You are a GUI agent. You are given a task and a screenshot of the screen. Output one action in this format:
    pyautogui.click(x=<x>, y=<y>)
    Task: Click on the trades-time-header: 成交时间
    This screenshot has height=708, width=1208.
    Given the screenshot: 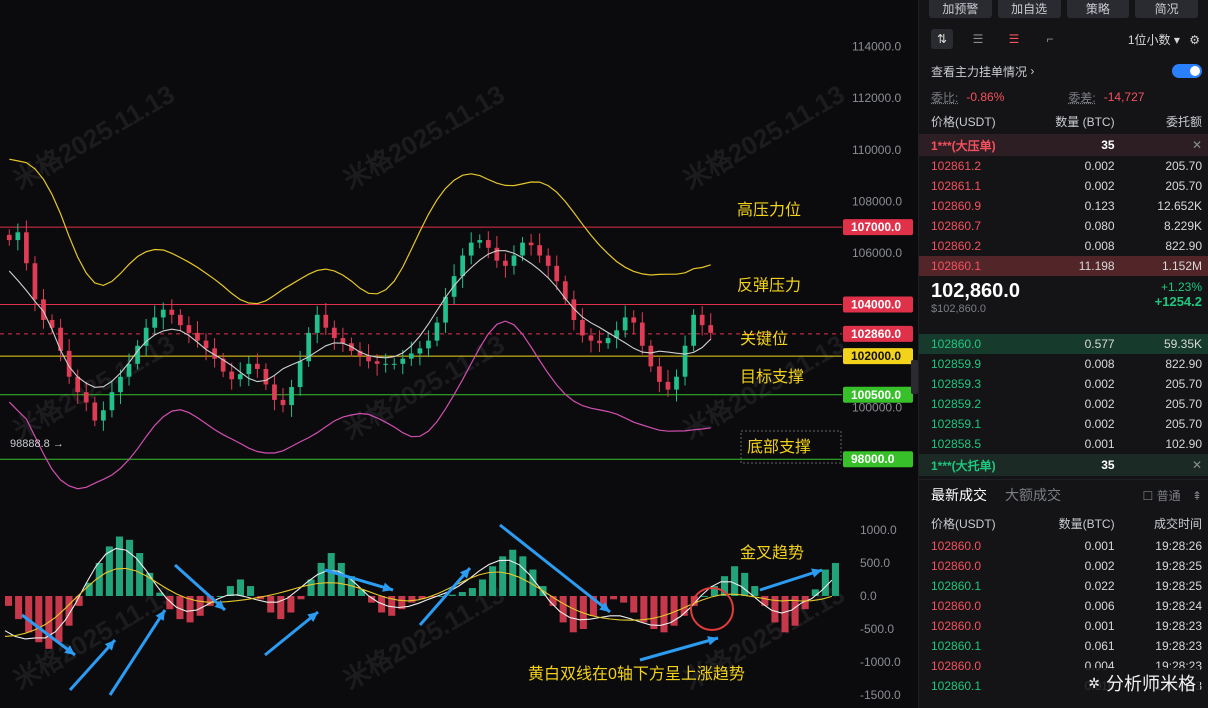 What is the action you would take?
    pyautogui.click(x=1178, y=523)
    